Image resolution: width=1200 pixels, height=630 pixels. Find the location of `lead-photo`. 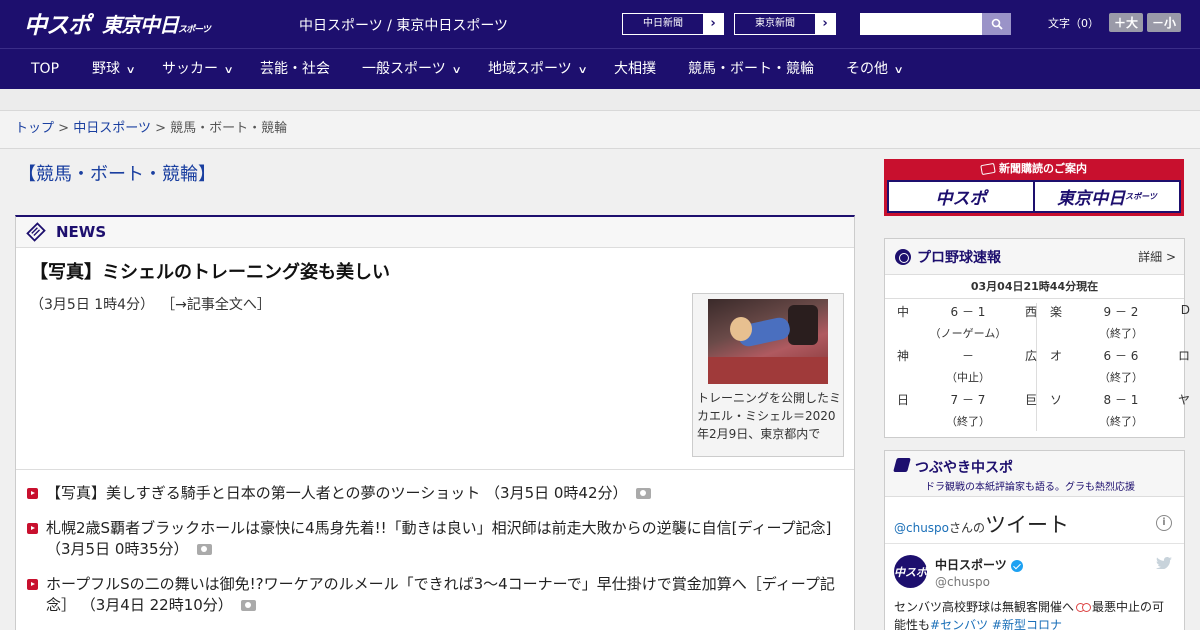

lead-photo is located at coordinates (768, 341).